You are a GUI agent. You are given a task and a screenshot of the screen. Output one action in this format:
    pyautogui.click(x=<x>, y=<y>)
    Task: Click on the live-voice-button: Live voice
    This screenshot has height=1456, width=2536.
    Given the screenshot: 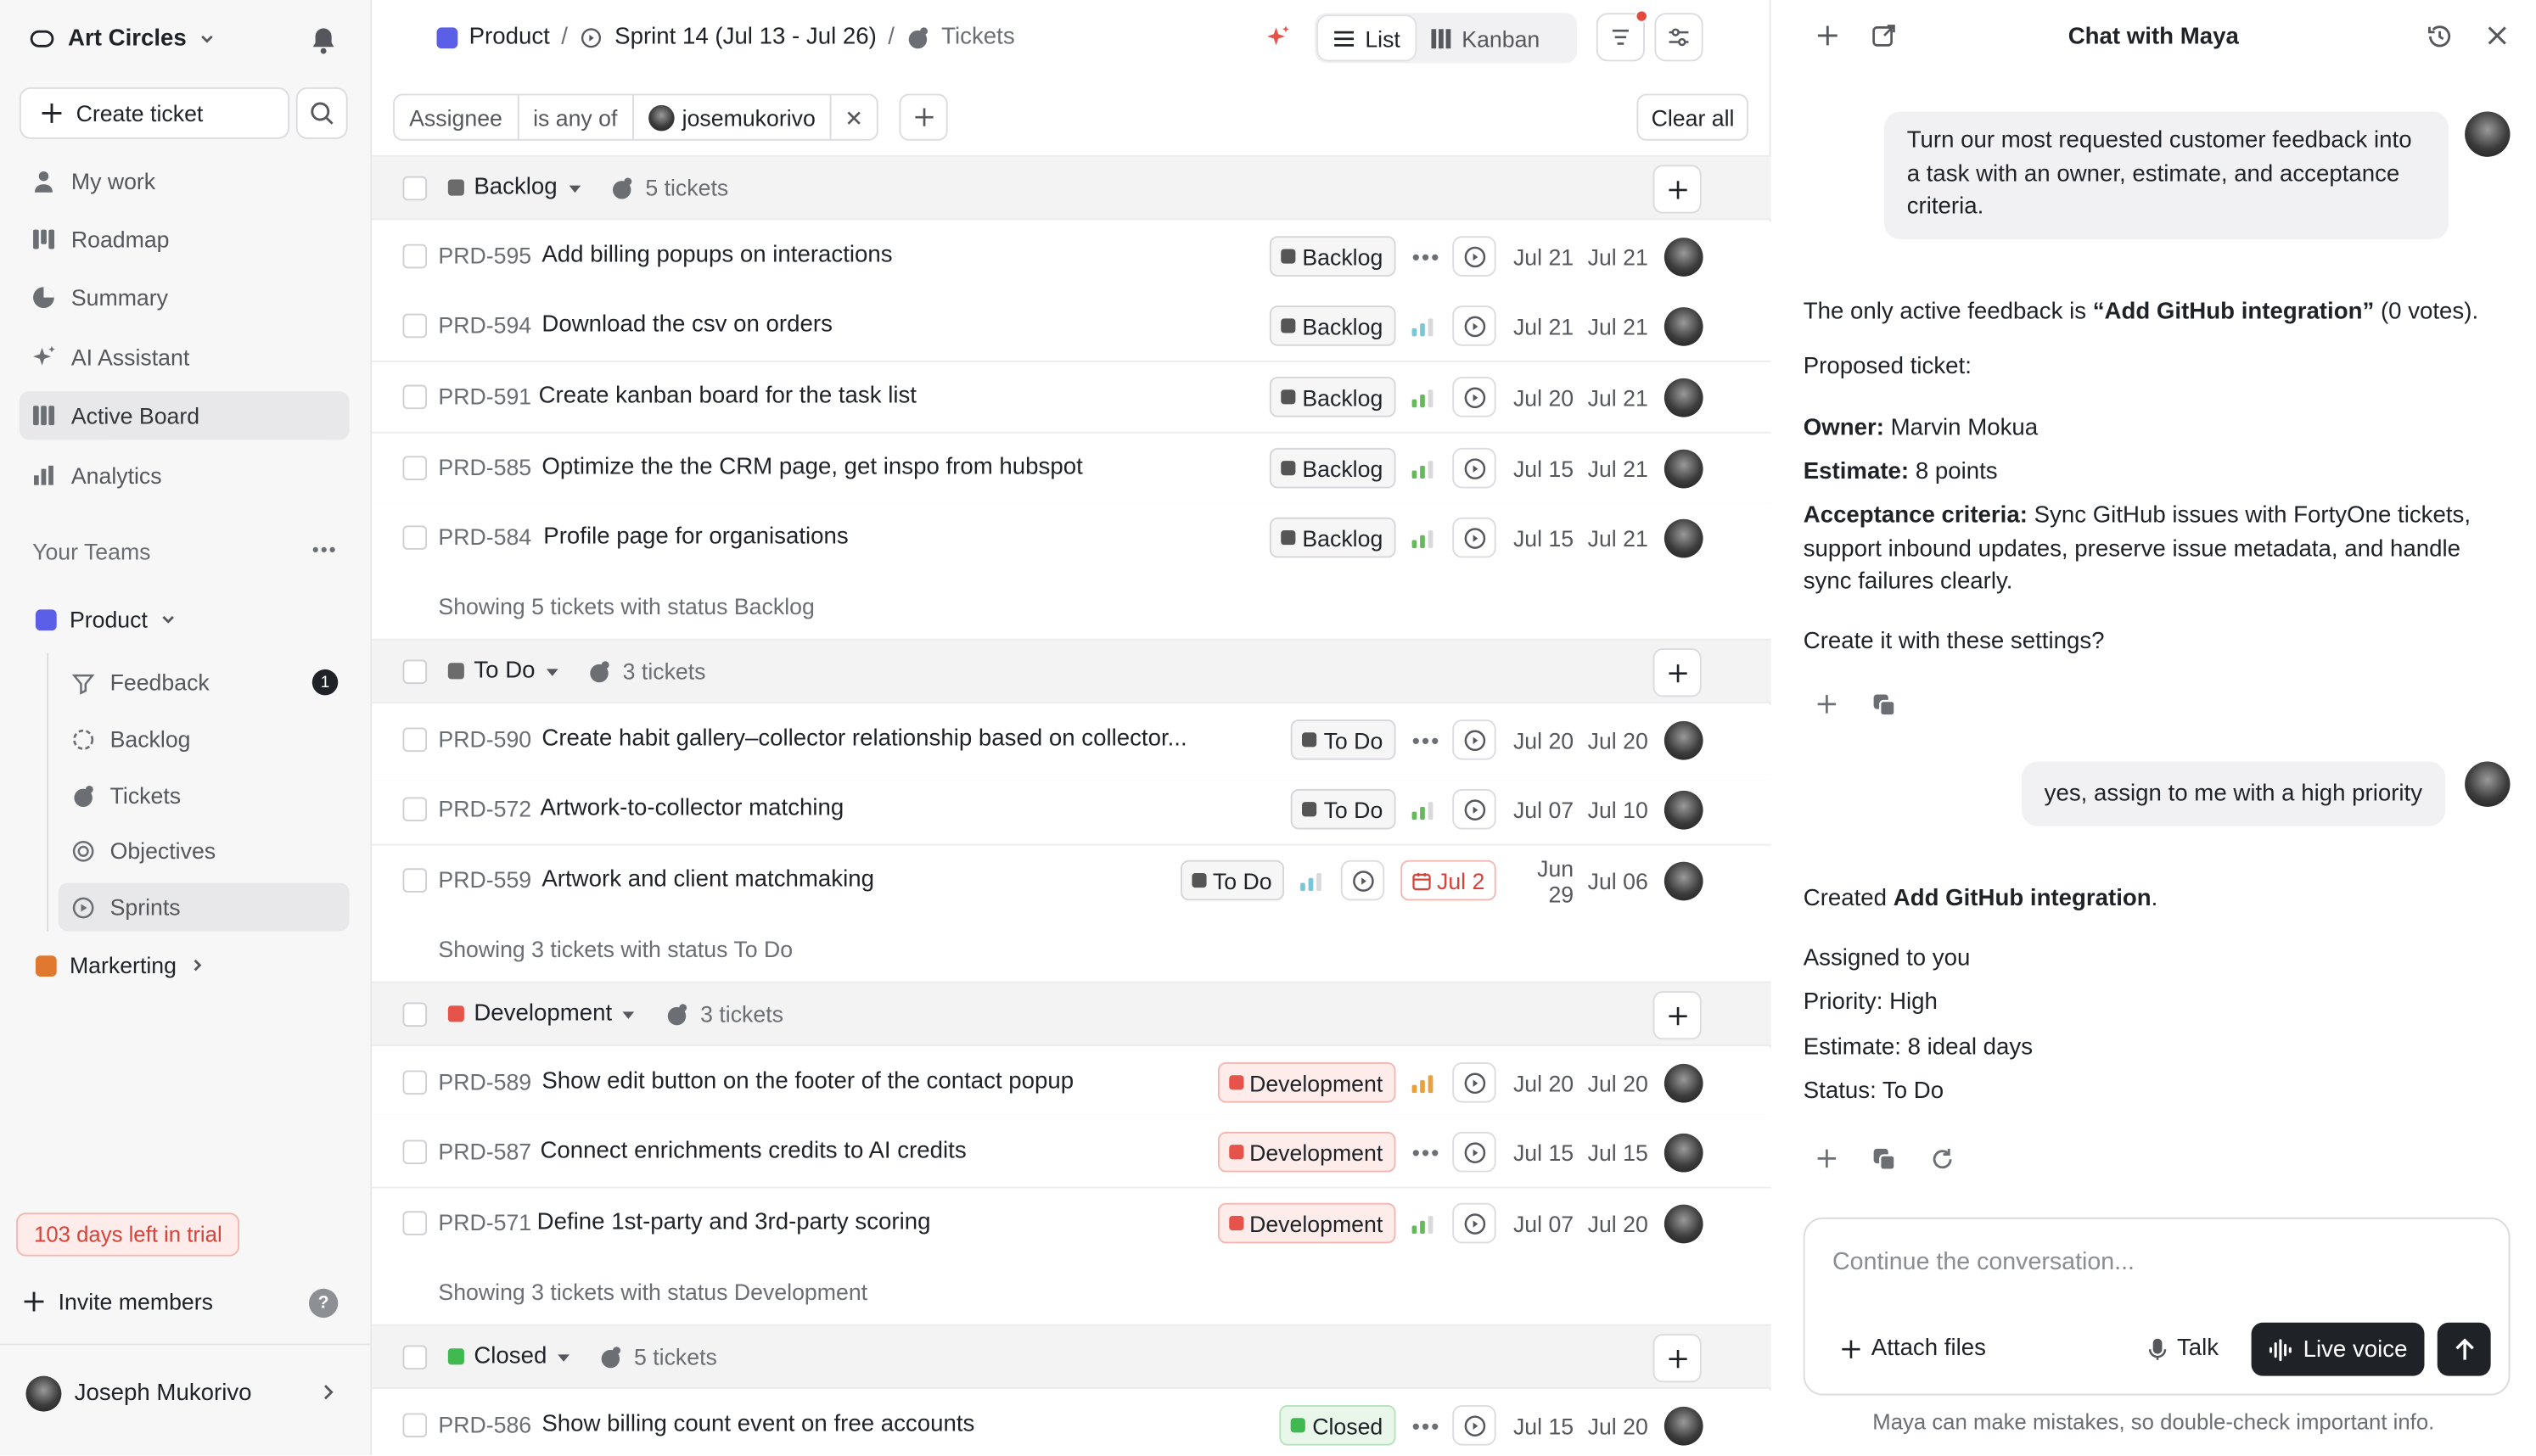 What is the action you would take?
    pyautogui.click(x=2338, y=1349)
    